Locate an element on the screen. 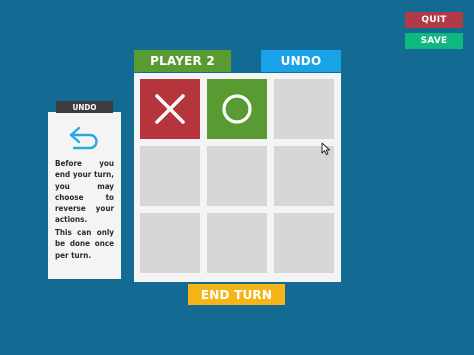 This screenshot has height=355, width=474. quit-button: QUIT is located at coordinates (434, 20).